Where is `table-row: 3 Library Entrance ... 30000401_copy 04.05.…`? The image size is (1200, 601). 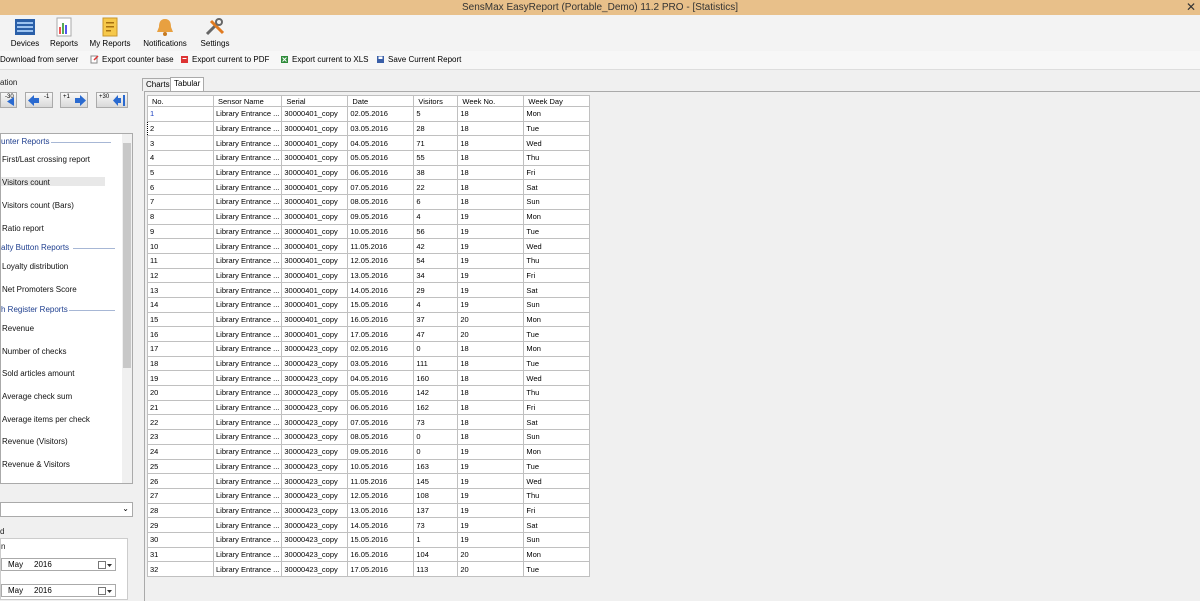
table-row: 3 Library Entrance ... 30000401_copy 04.05.… is located at coordinates (369, 143).